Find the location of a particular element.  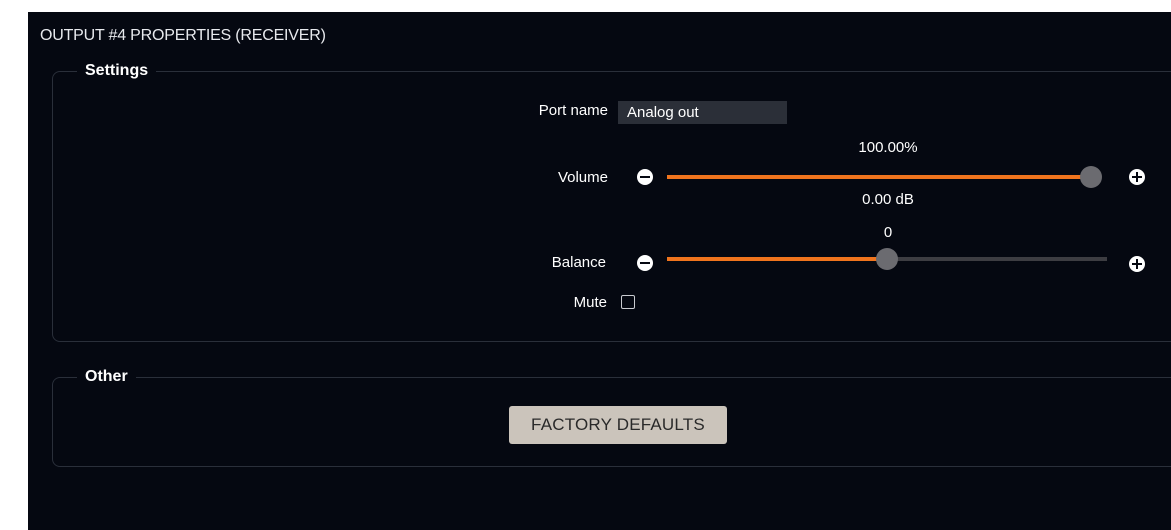

volume-slider is located at coordinates (884, 177).